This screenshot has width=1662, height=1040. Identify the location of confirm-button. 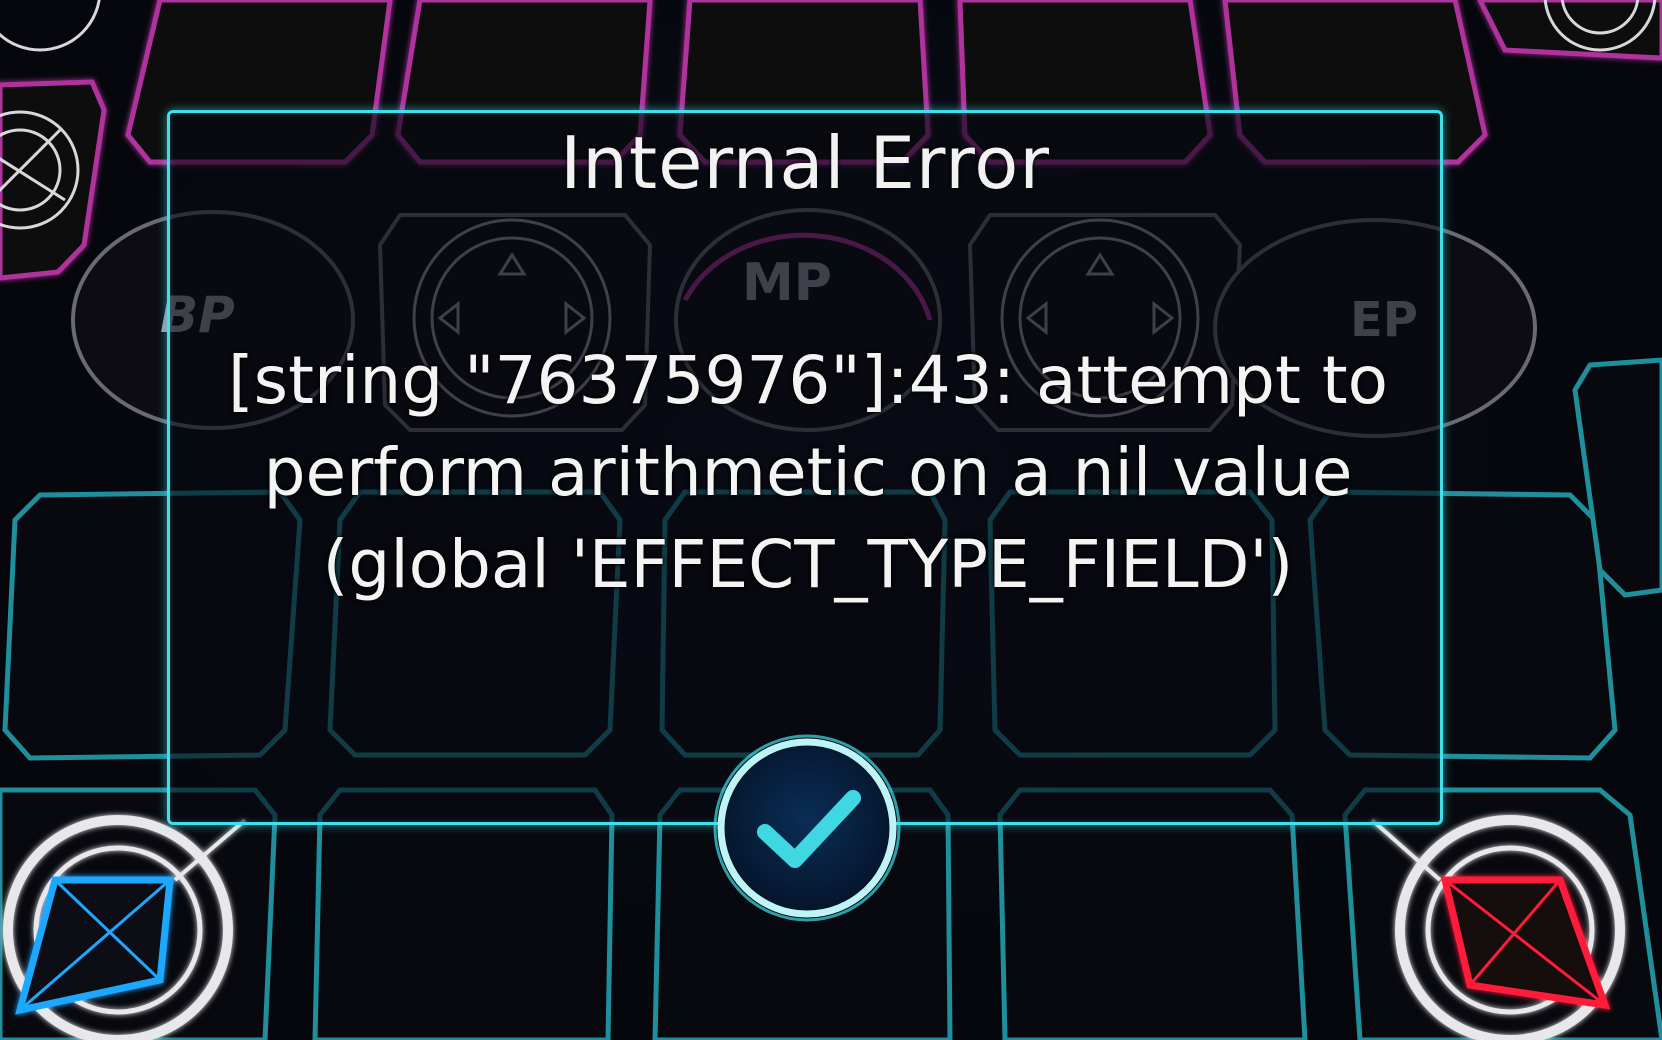
(807, 828).